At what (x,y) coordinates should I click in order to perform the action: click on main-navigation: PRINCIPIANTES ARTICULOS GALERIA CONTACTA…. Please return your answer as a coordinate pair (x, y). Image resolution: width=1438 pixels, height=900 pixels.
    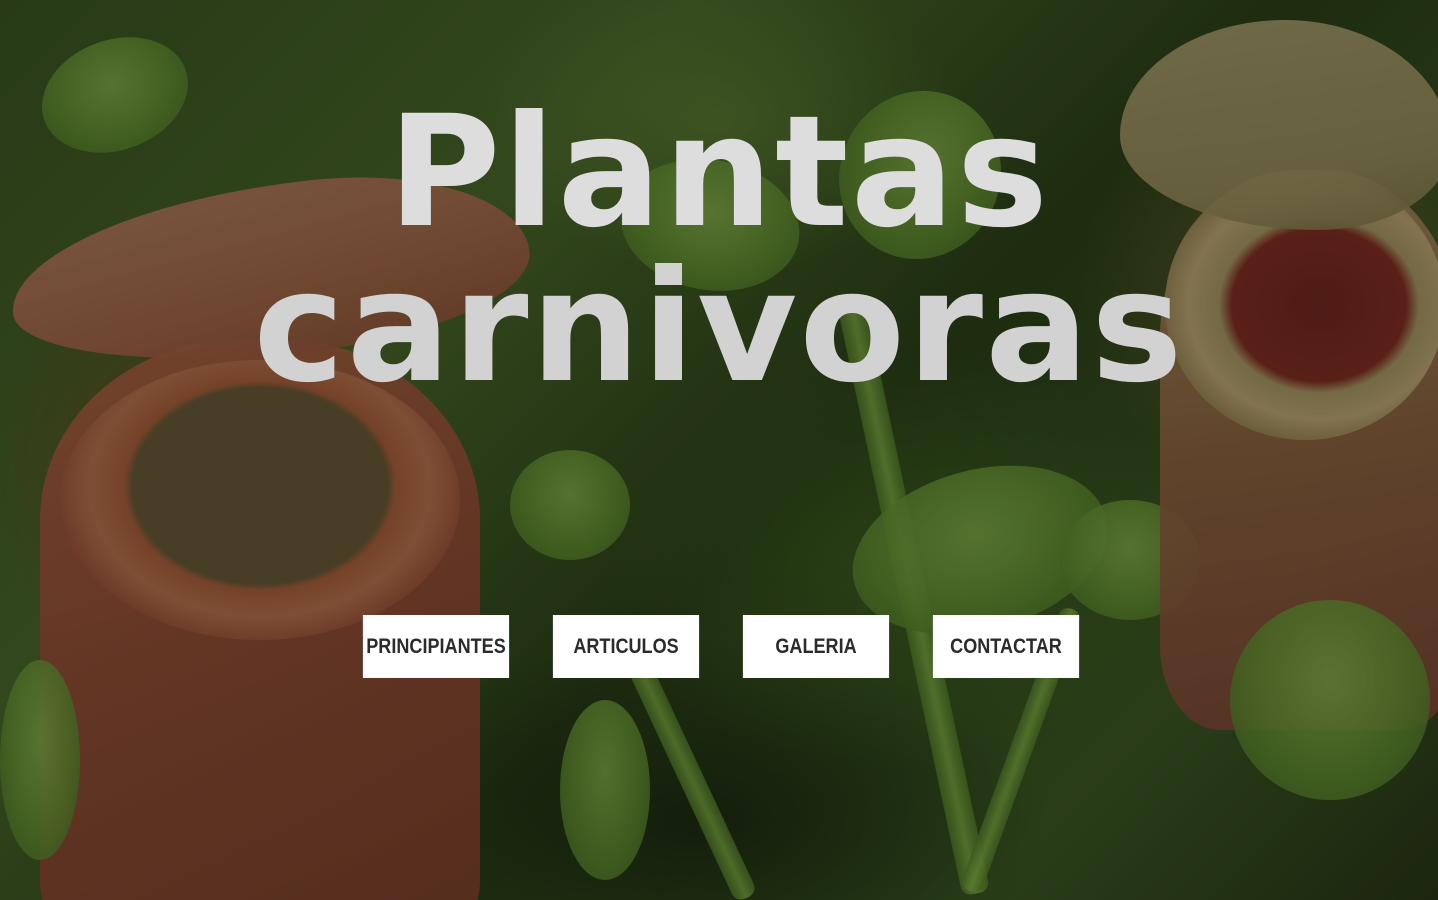
    Looking at the image, I should click on (721, 646).